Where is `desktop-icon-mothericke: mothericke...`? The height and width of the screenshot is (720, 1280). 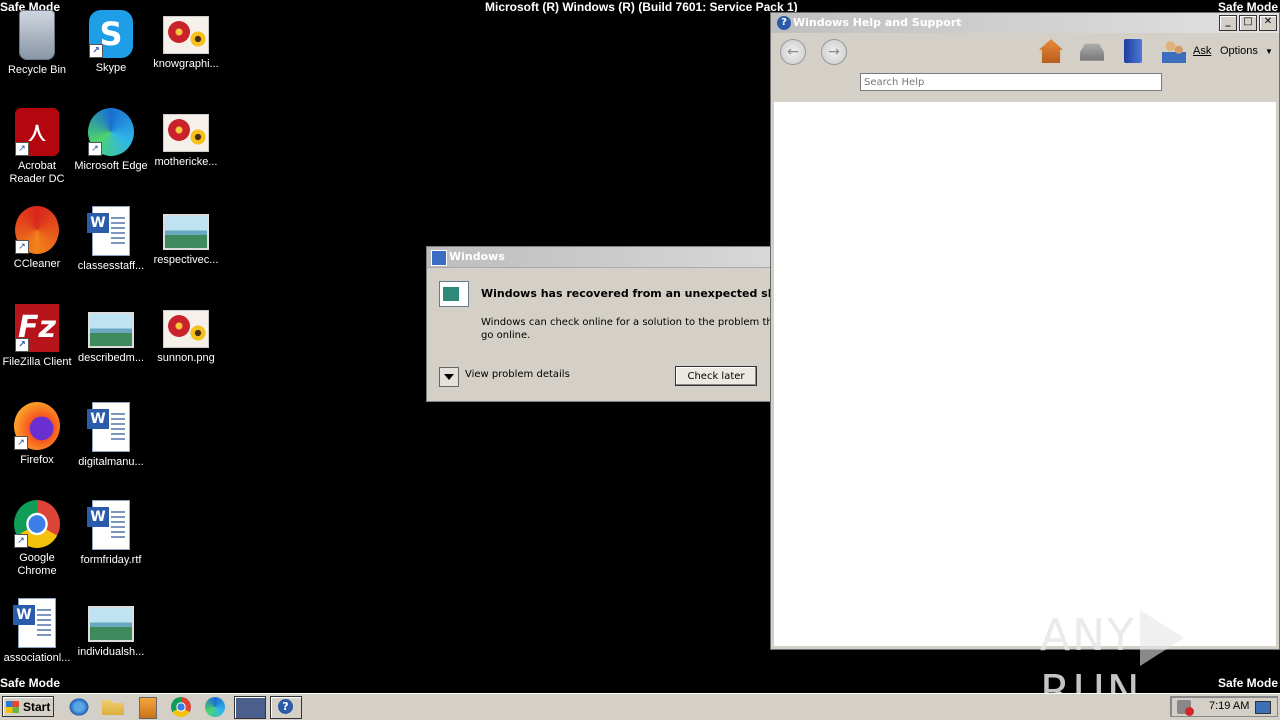 desktop-icon-mothericke: mothericke... is located at coordinates (186, 137).